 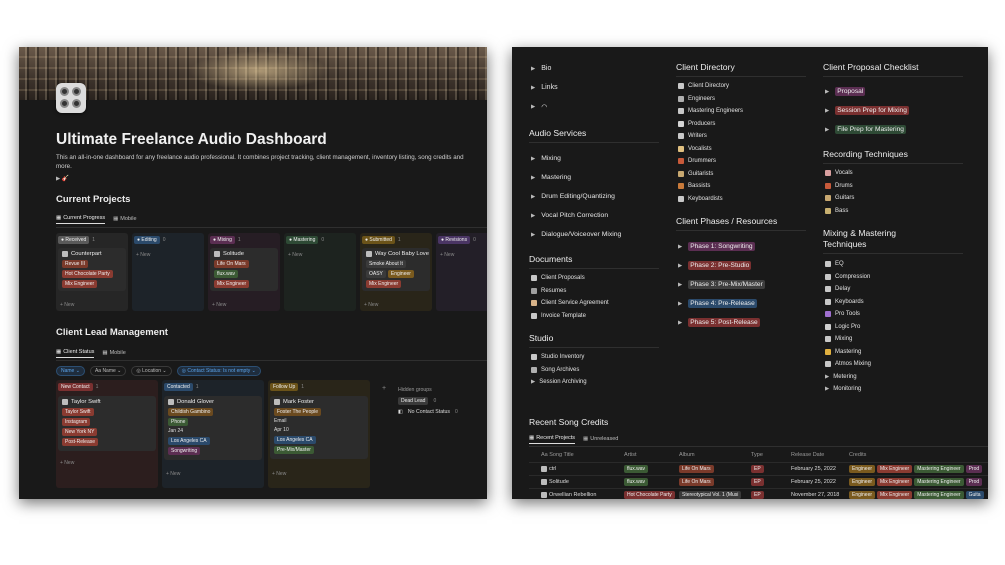 What do you see at coordinates (839, 186) in the screenshot?
I see `link-drums: Drums` at bounding box center [839, 186].